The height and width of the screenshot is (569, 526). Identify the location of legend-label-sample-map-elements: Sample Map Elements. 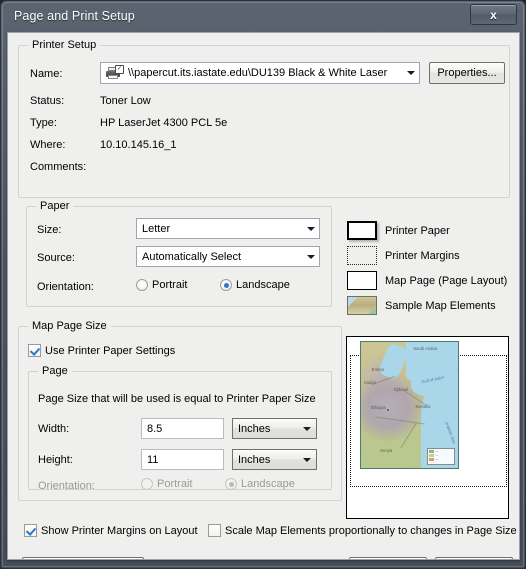
(440, 305).